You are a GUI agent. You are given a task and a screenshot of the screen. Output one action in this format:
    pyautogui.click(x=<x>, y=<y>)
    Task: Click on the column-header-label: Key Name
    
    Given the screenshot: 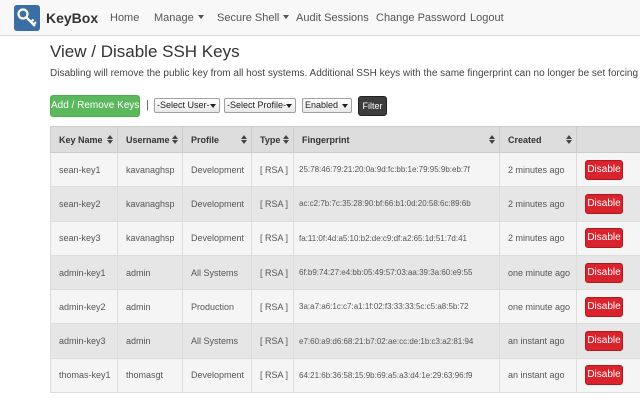 What is the action you would take?
    pyautogui.click(x=81, y=139)
    